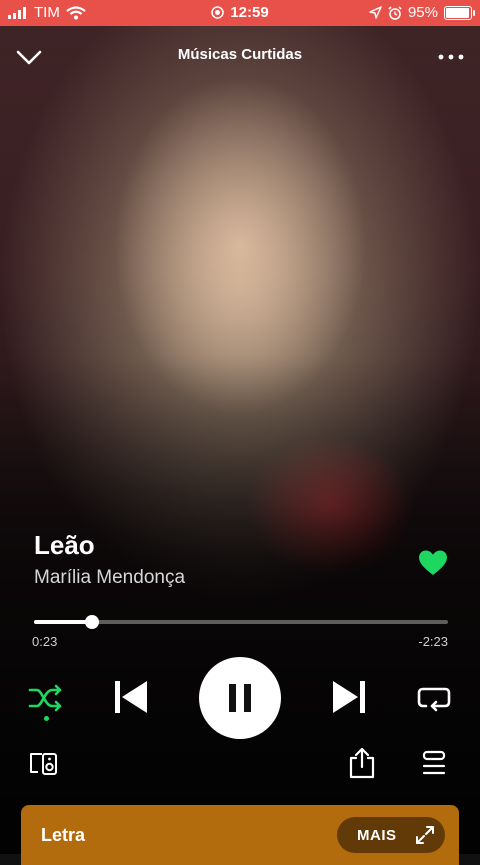  Describe the element at coordinates (377, 835) in the screenshot. I see `lyrics-more-label: MAIS` at that location.